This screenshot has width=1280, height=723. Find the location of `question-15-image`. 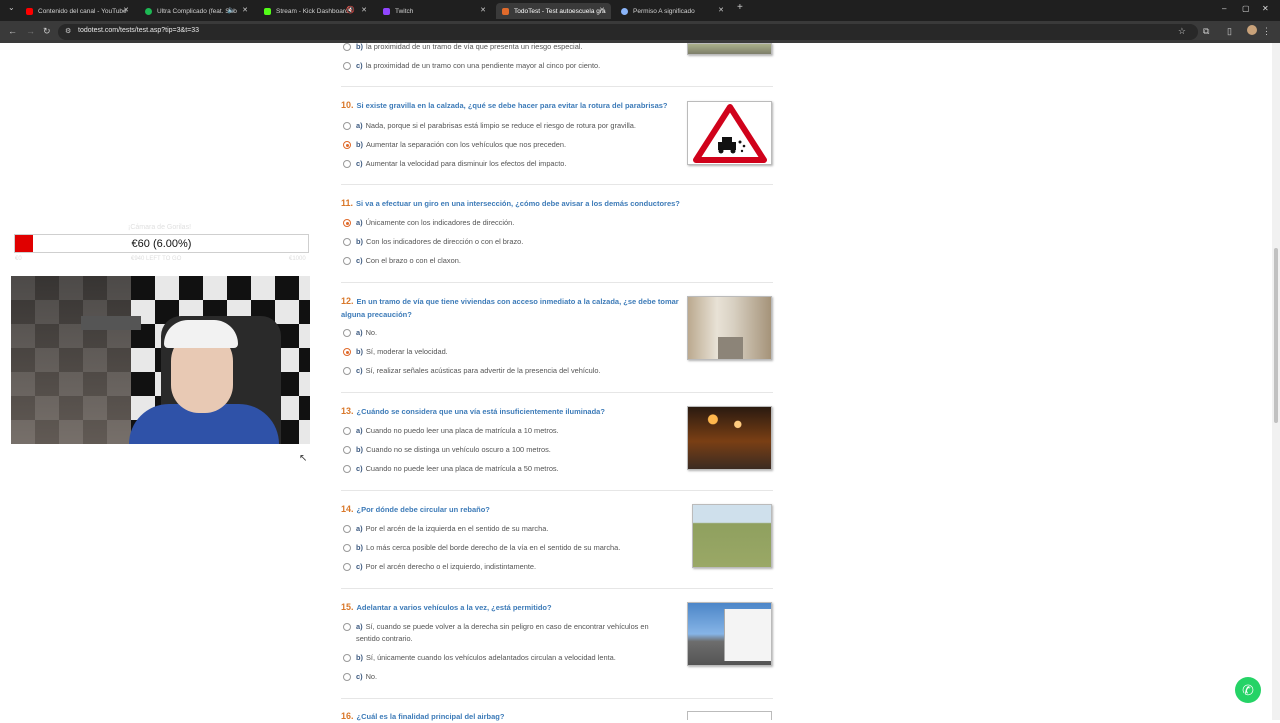

question-15-image is located at coordinates (729, 634).